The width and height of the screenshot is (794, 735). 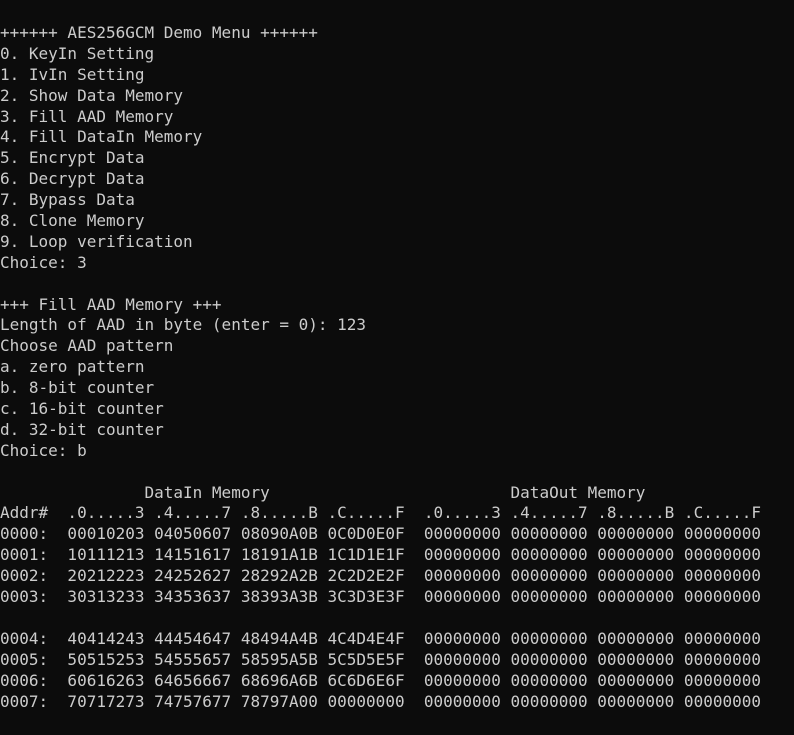 What do you see at coordinates (43, 450) in the screenshot?
I see `aad-choice: Choice: b` at bounding box center [43, 450].